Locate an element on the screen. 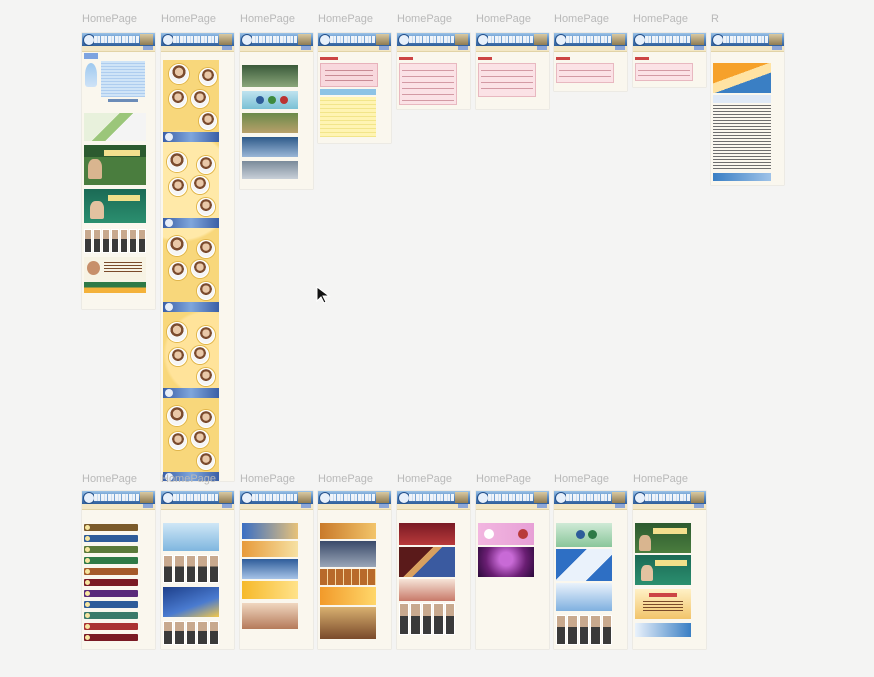  headline-bar is located at coordinates (742, 99).